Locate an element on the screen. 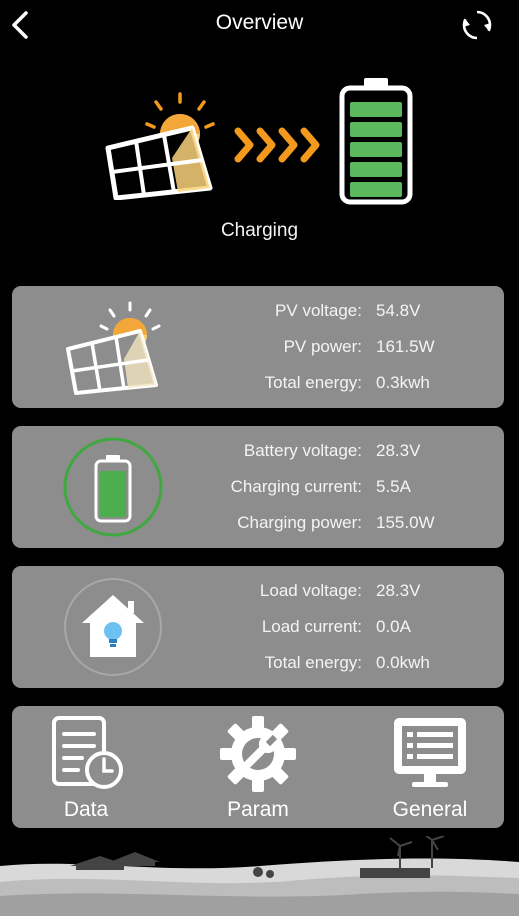 This screenshot has height=916, width=519. pv-power-label: PV power: is located at coordinates (322, 346).